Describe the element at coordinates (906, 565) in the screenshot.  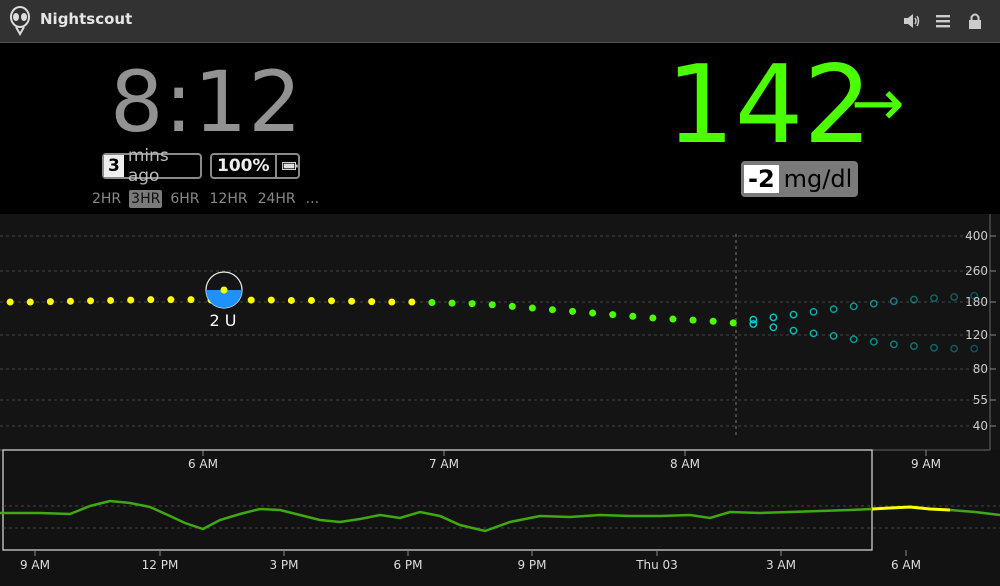
I see `history-x-tick-label: 6 AM` at that location.